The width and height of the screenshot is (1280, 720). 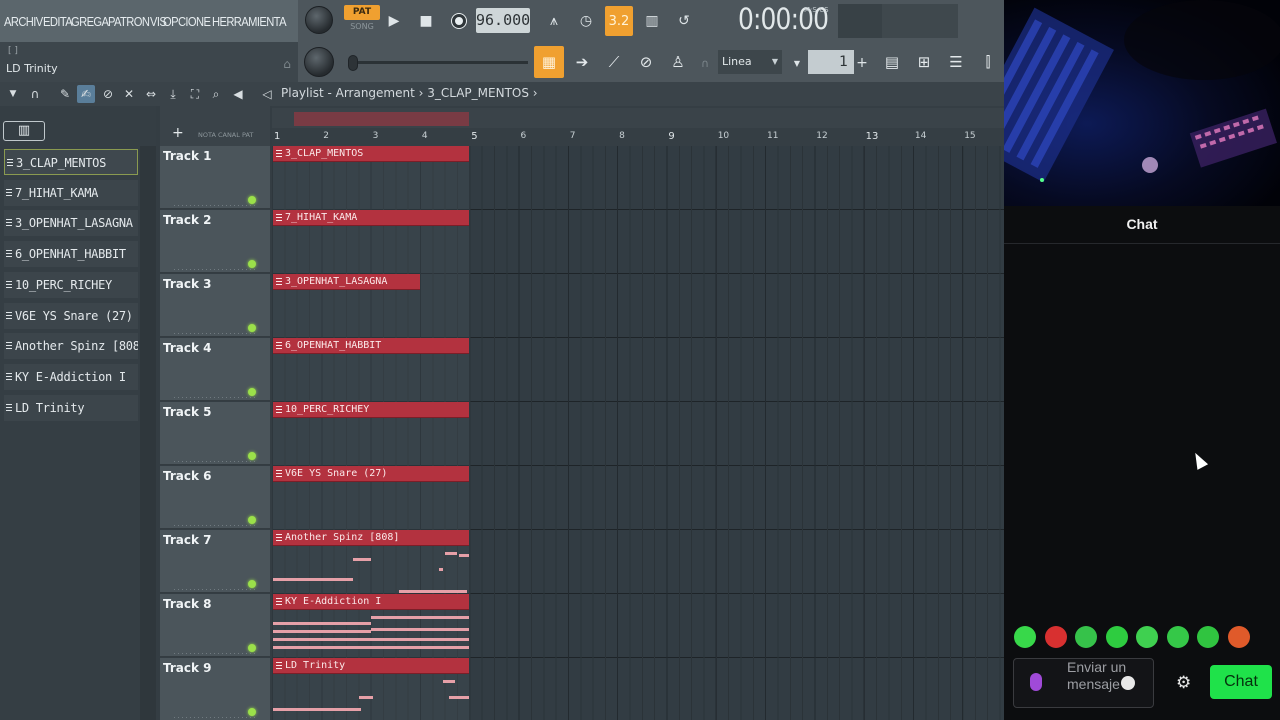 What do you see at coordinates (129, 21) in the screenshot?
I see `menu-patron: PATRON` at bounding box center [129, 21].